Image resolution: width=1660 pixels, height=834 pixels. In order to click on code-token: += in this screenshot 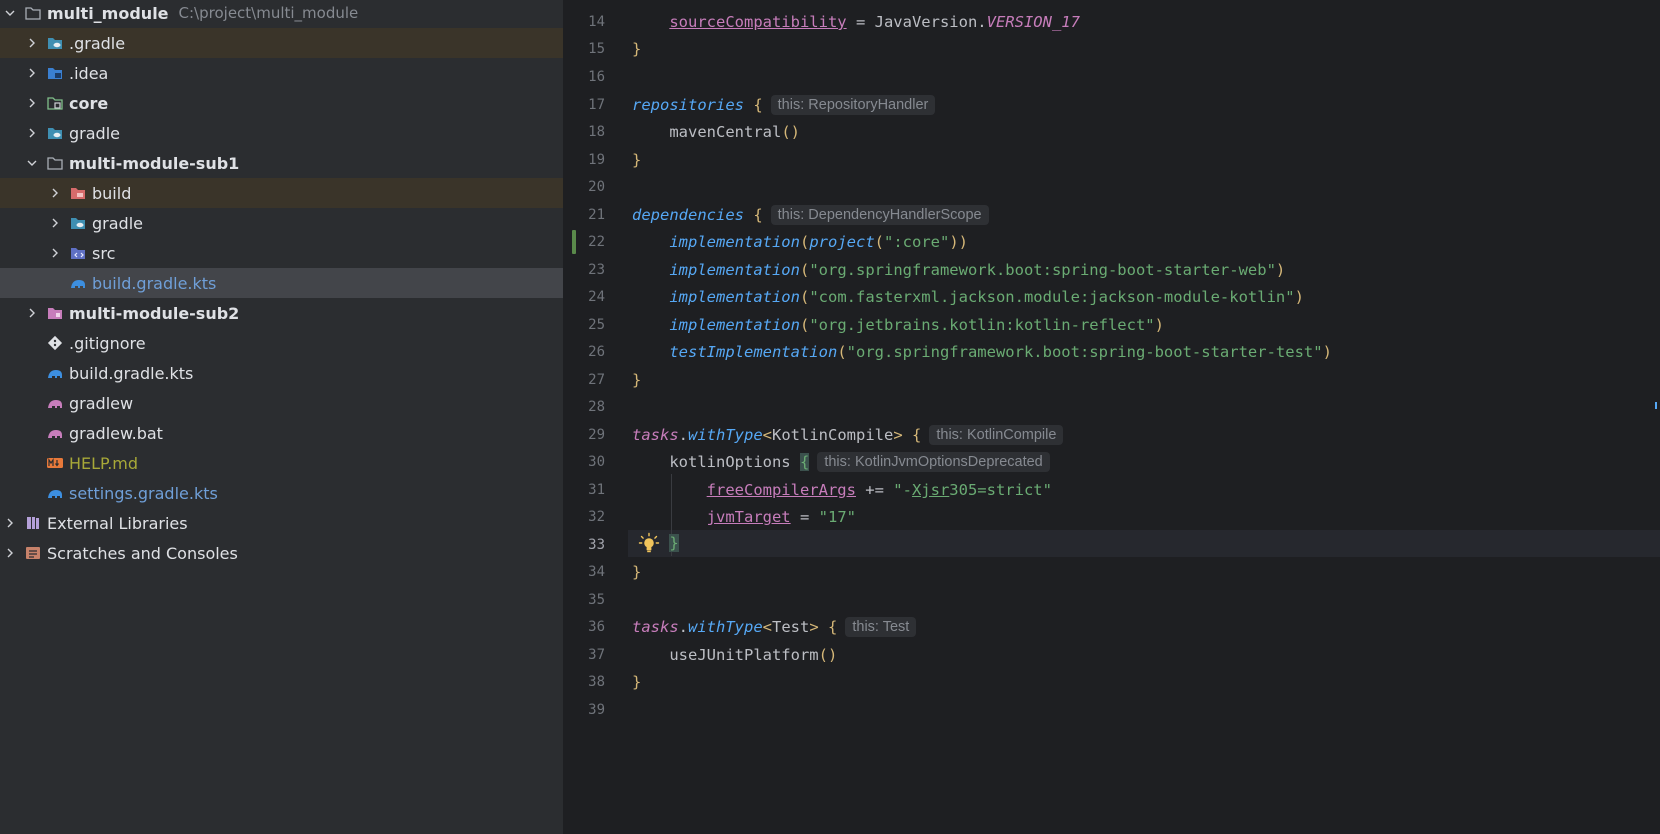, I will do `click(874, 490)`.